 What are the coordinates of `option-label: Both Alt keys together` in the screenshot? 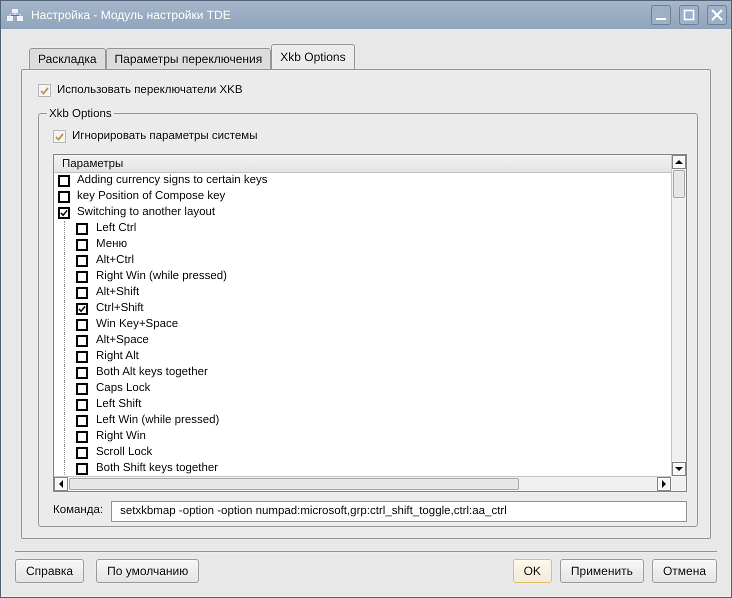 It's located at (152, 373).